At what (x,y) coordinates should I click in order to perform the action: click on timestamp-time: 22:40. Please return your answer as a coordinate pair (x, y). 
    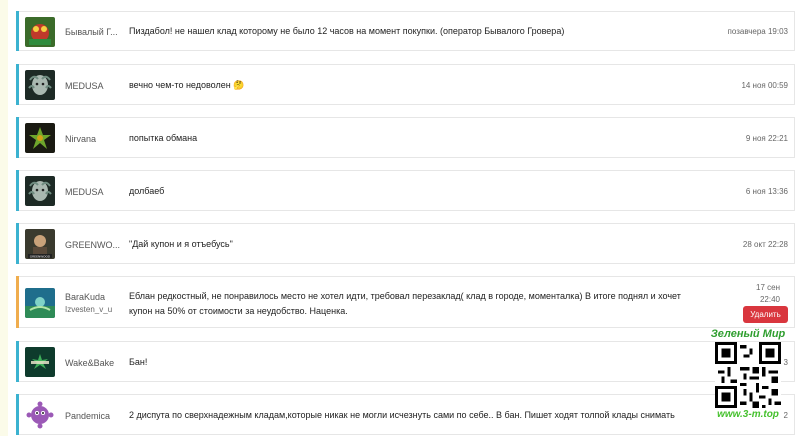
    Looking at the image, I should click on (769, 299).